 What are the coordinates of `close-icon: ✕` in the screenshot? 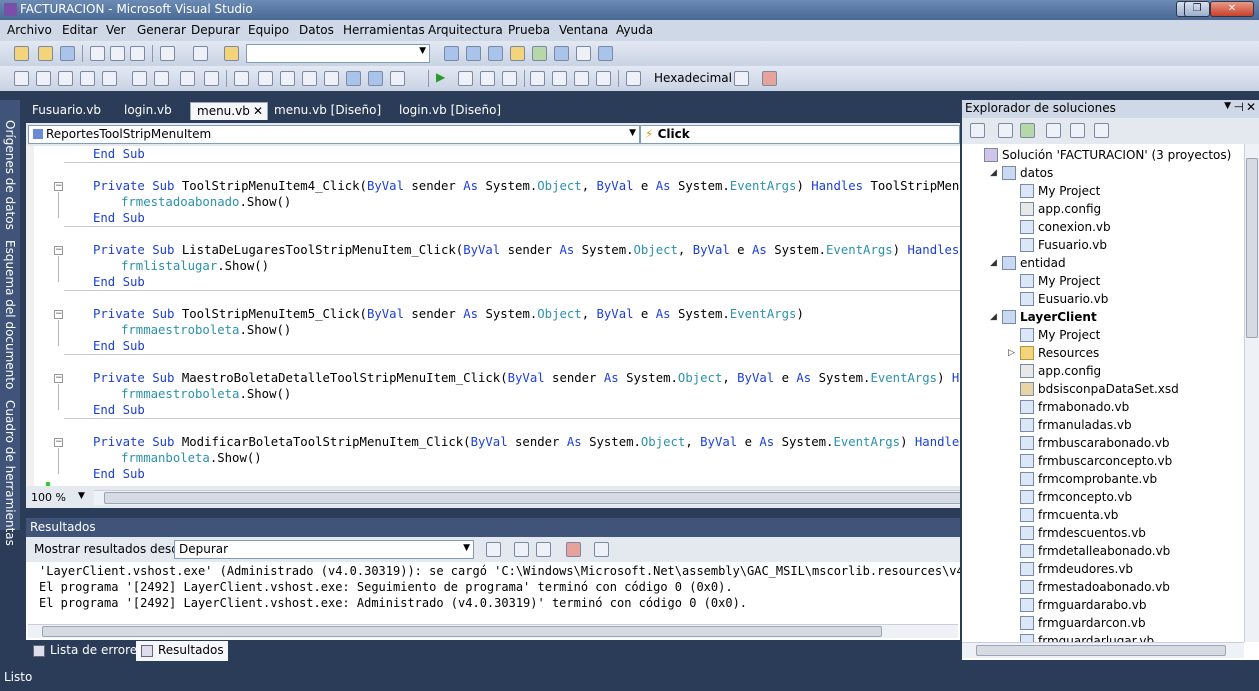 It's located at (258, 111).